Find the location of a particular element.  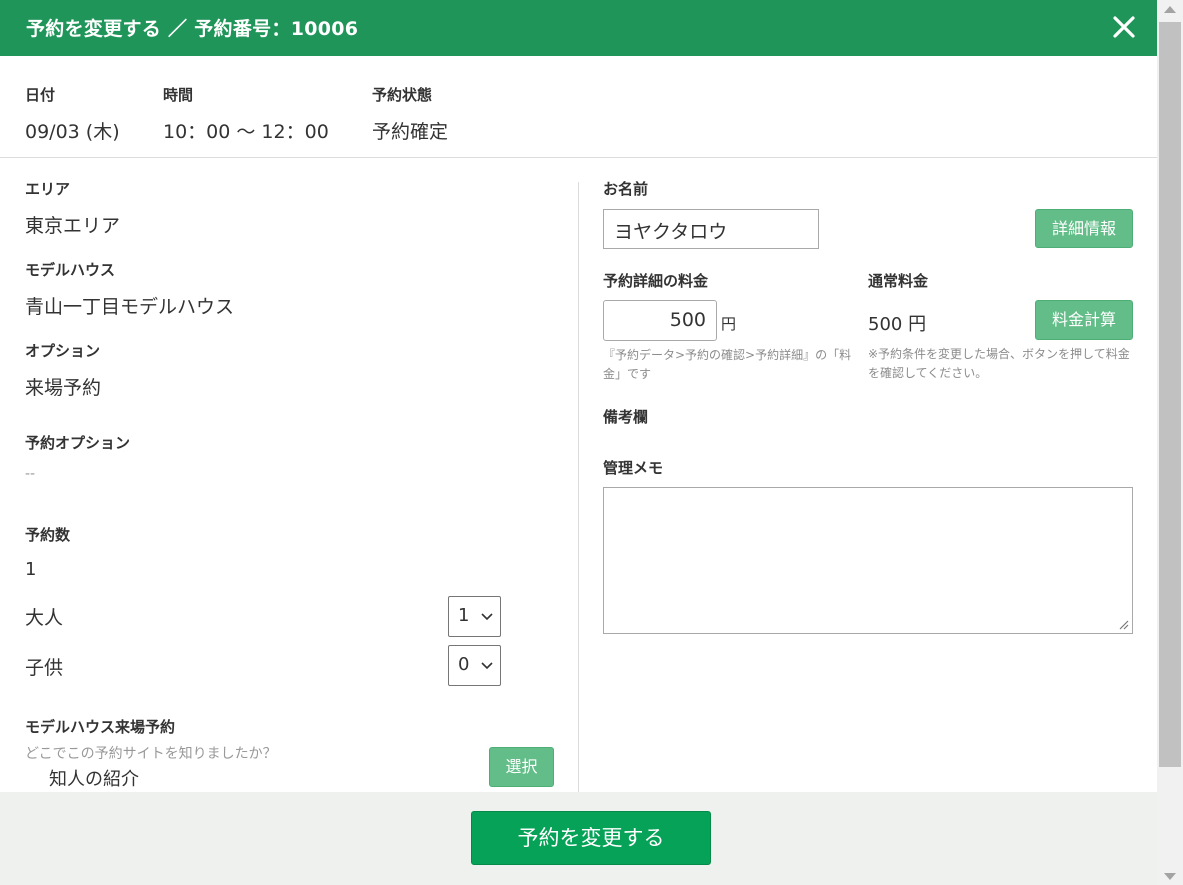

scroll-down-arrow-icon is located at coordinates (1170, 876).